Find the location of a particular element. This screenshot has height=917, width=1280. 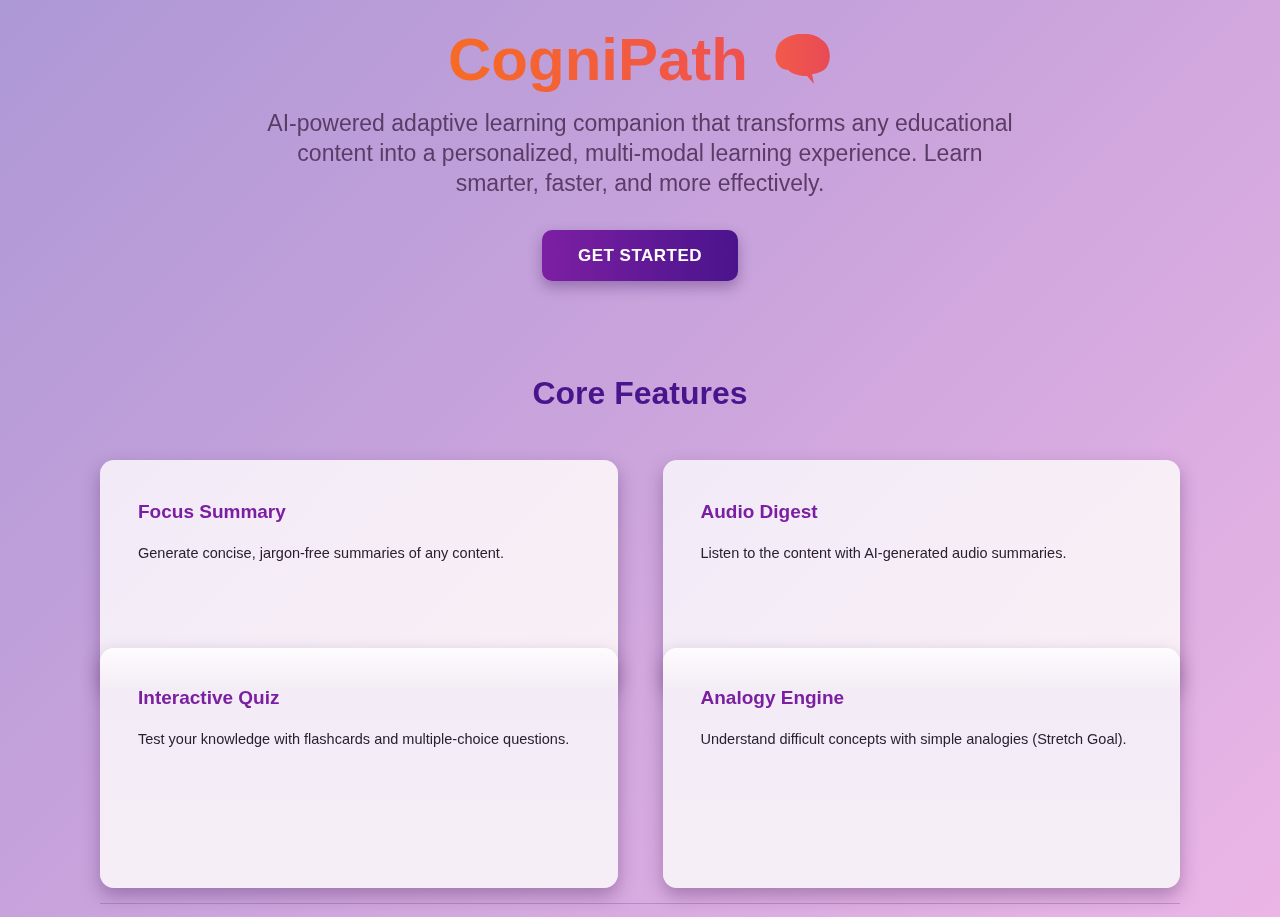

feature-description: Understand difficult concepts with simple analogies (Stretch Goal). is located at coordinates (914, 739).